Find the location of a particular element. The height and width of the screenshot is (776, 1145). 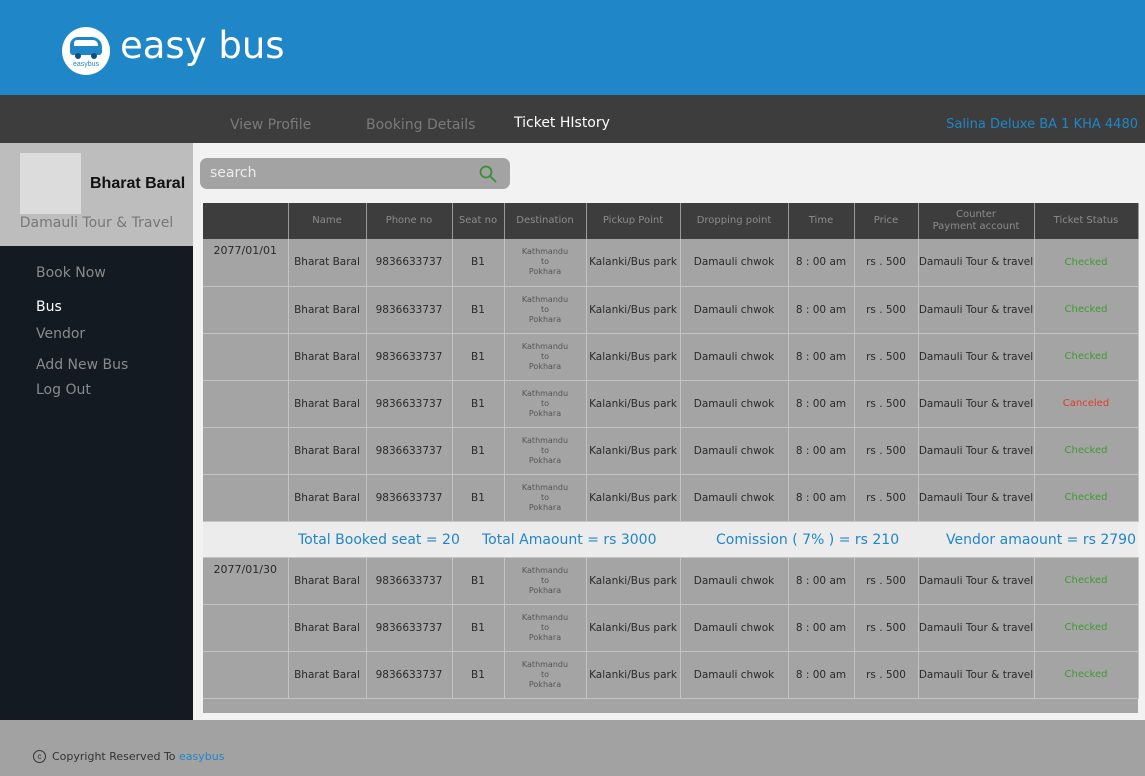

app-name: easy bus is located at coordinates (202, 45).